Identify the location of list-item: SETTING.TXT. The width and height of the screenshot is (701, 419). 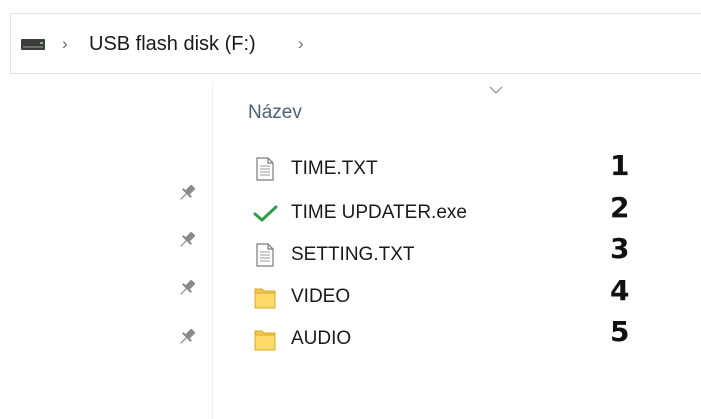
(398, 255).